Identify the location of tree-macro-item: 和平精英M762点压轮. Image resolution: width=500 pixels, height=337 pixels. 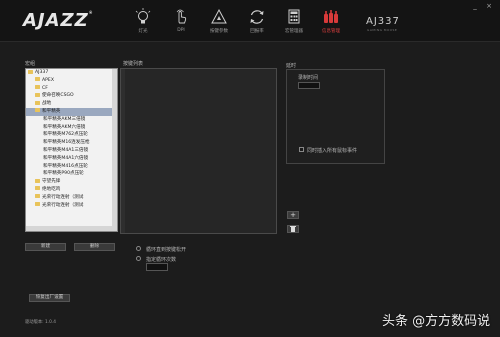
(71, 135).